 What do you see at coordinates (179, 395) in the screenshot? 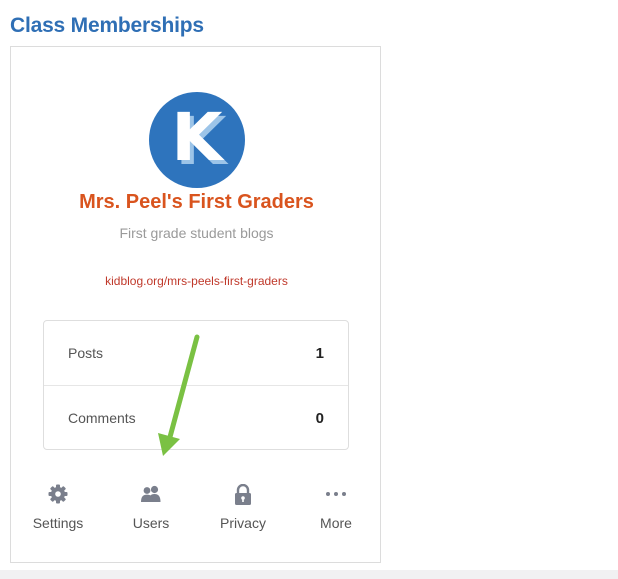
I see `green-arrow-annotation` at bounding box center [179, 395].